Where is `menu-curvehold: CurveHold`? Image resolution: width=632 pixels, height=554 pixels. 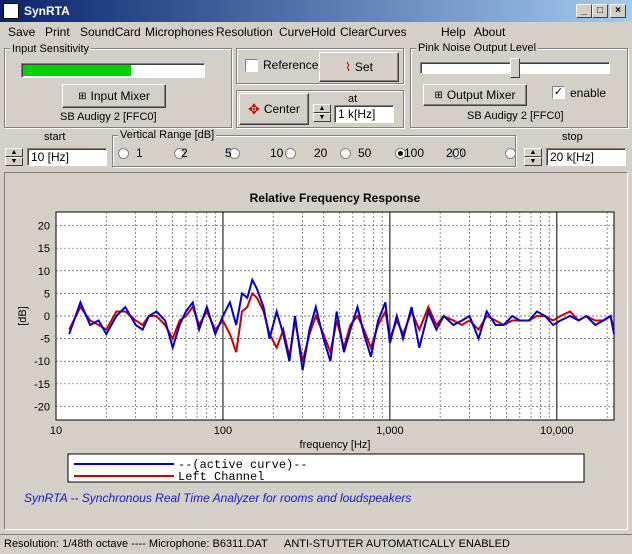 menu-curvehold: CurveHold is located at coordinates (307, 32).